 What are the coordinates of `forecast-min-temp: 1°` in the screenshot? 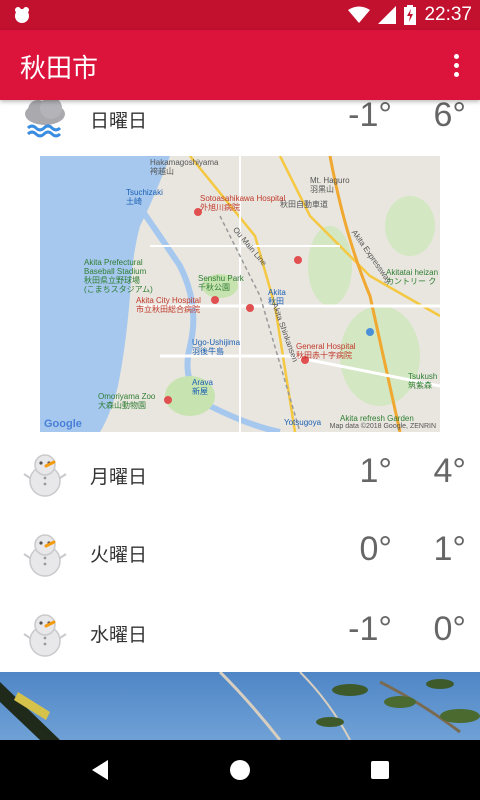 It's located at (375, 471).